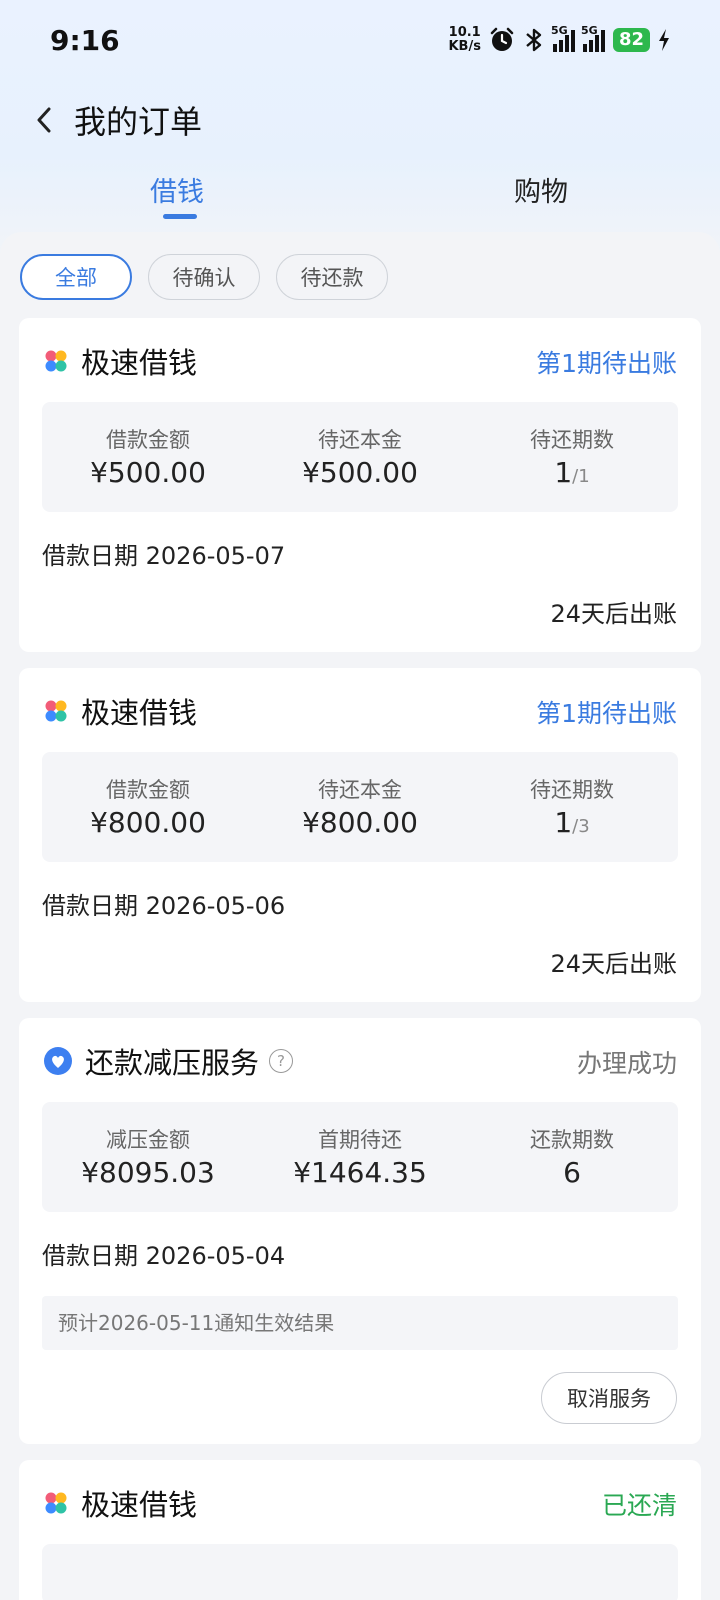  Describe the element at coordinates (534, 40) in the screenshot. I see `bluetooth-icon` at that location.